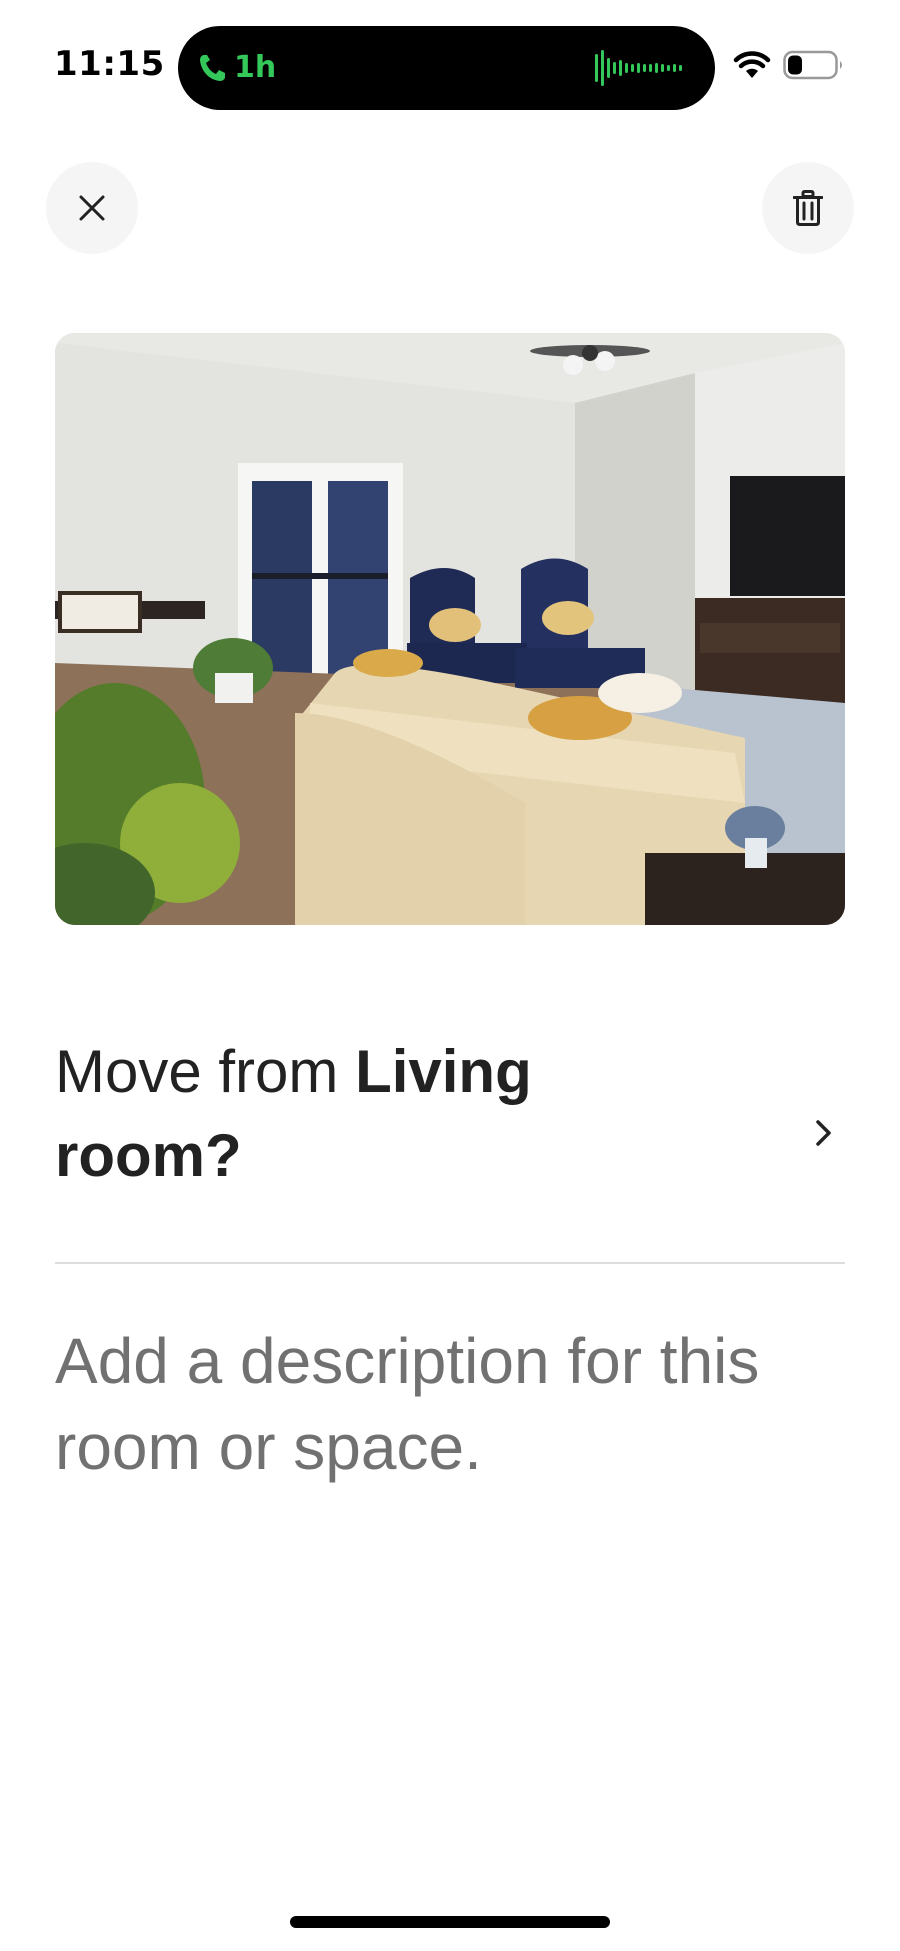 This screenshot has height=1951, width=900. I want to click on chevron-right-icon, so click(823, 1133).